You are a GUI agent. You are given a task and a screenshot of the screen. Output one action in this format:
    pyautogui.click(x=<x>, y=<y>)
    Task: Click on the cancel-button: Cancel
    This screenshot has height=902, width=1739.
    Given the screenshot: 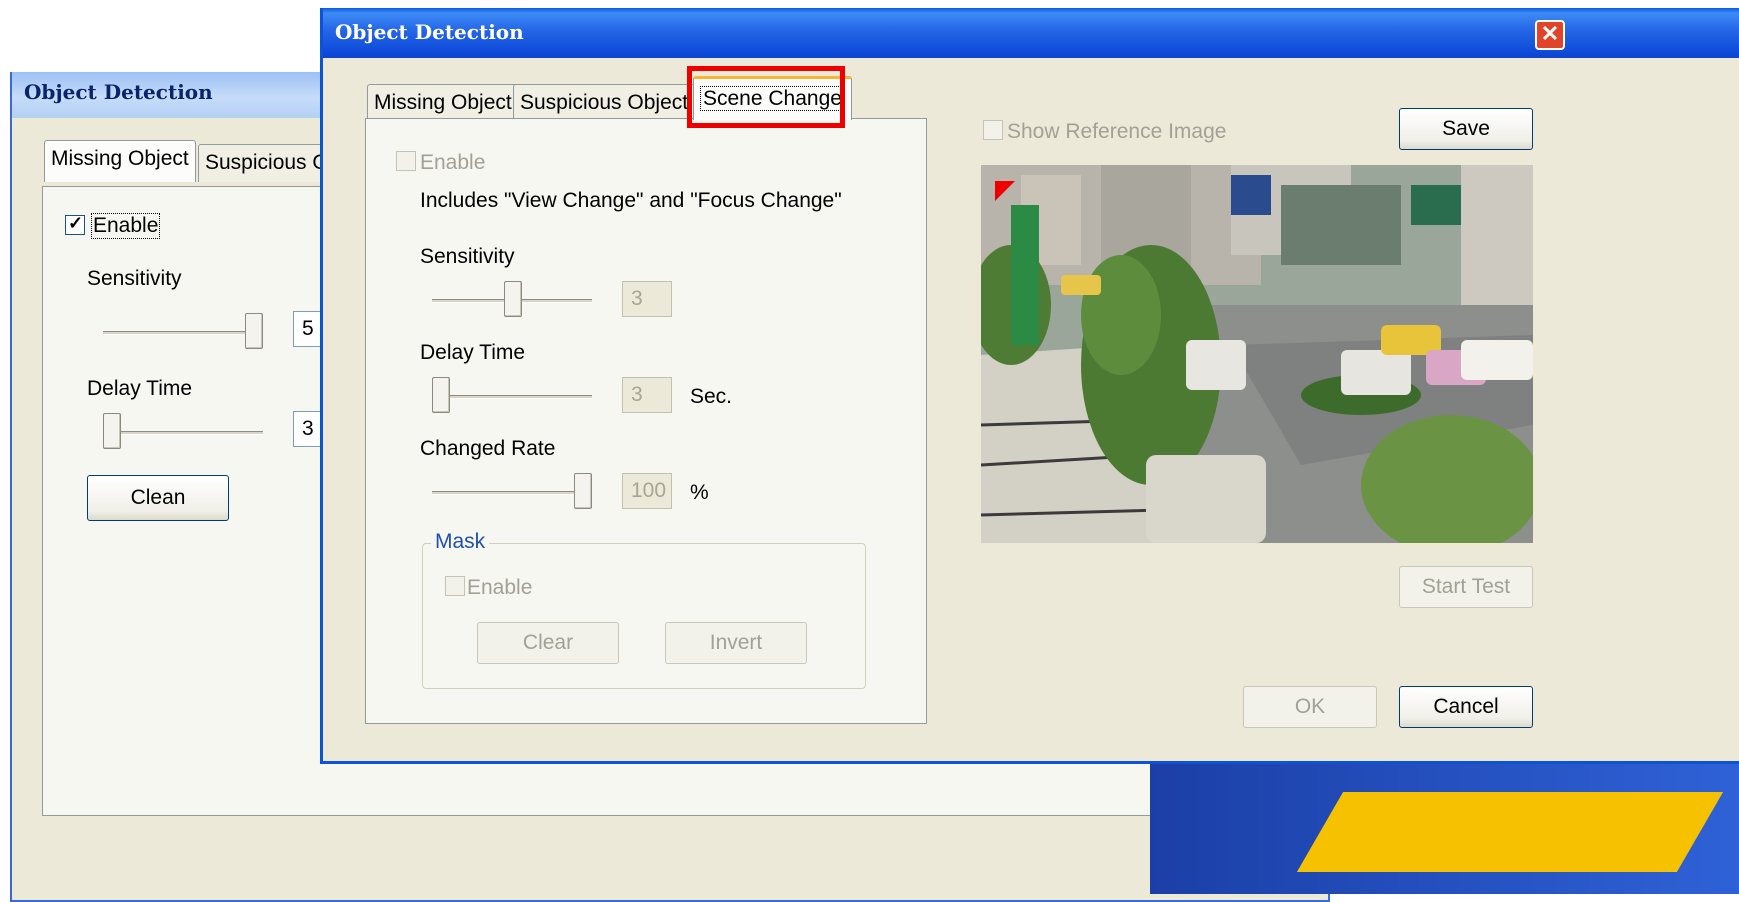 What is the action you would take?
    pyautogui.click(x=1466, y=707)
    